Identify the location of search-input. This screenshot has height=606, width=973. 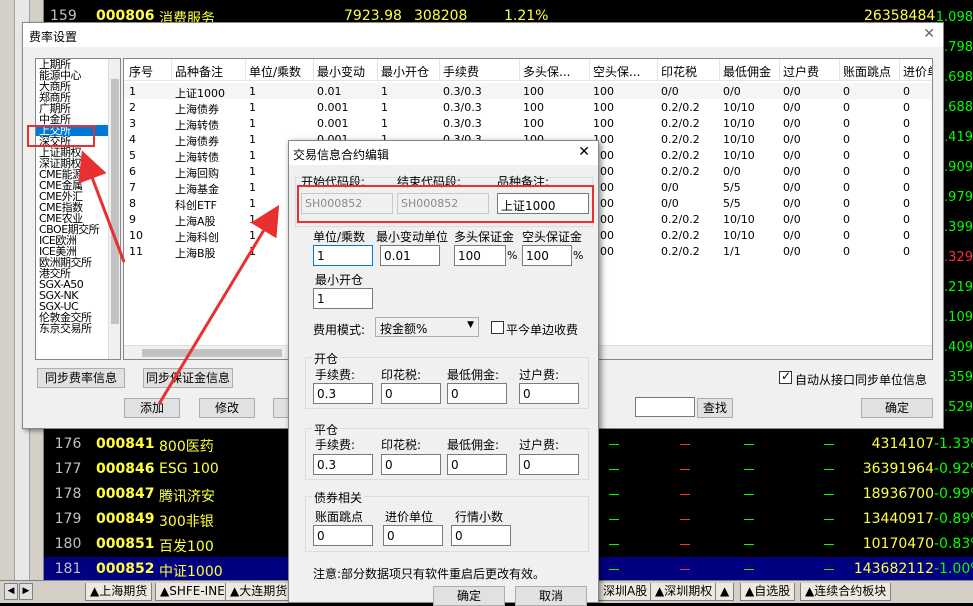
(665, 407).